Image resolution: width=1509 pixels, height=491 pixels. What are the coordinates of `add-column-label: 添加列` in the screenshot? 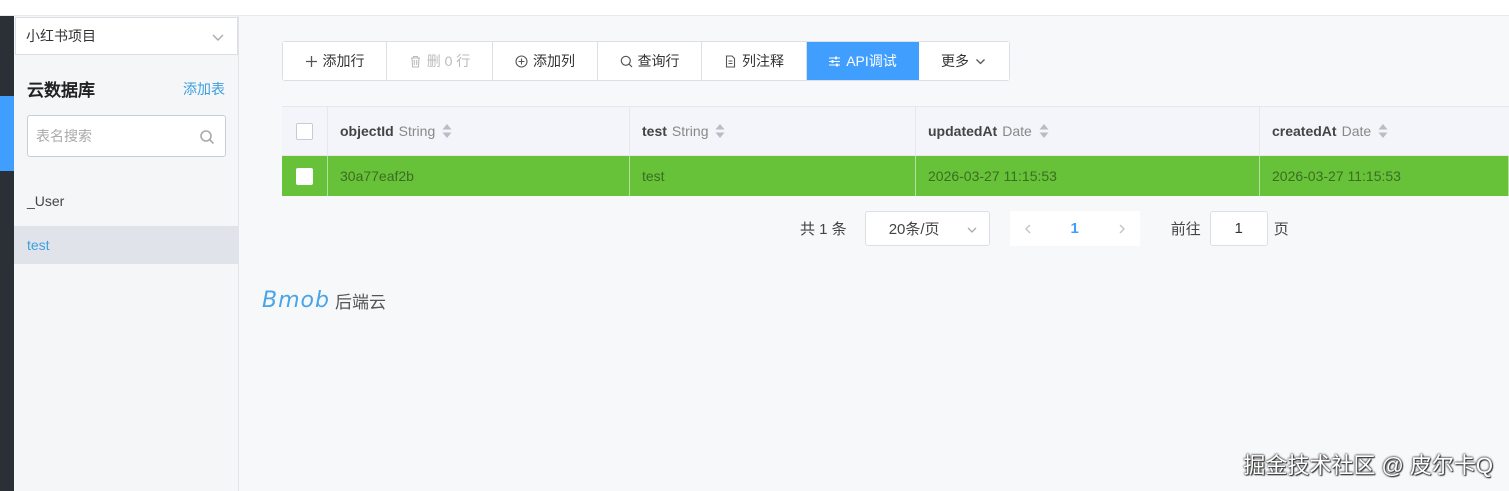 It's located at (554, 61).